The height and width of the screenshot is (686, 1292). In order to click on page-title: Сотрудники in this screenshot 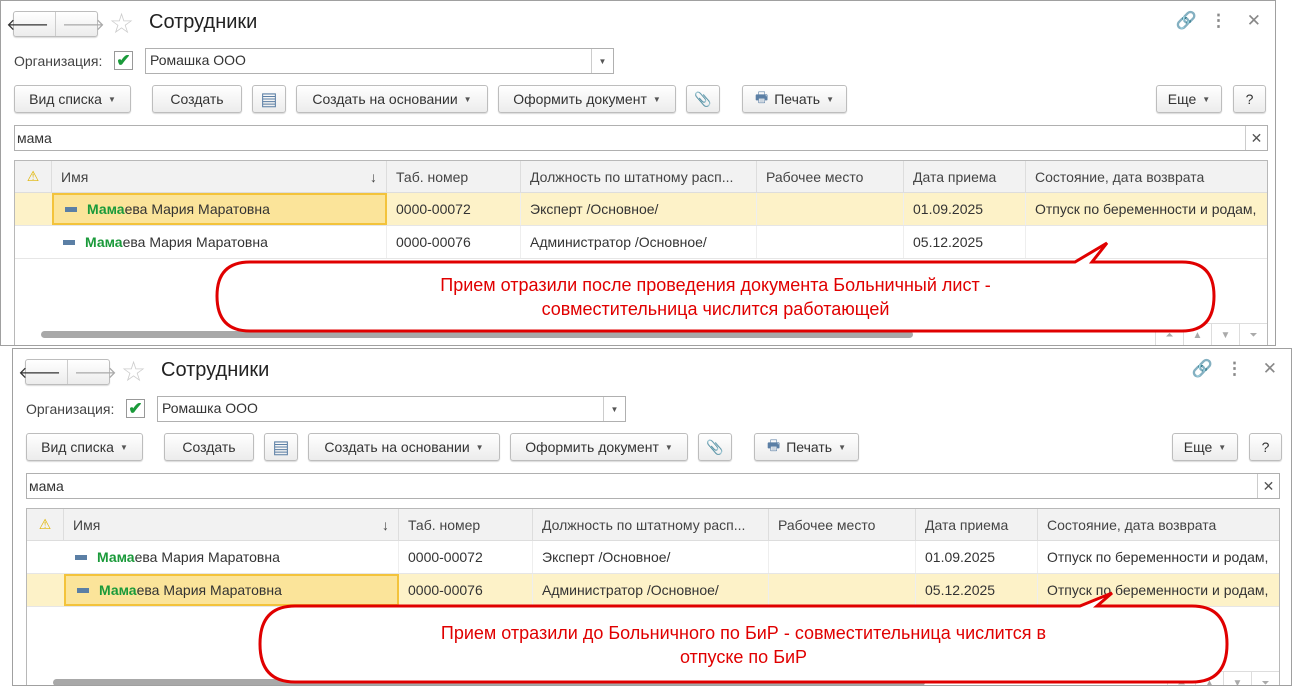, I will do `click(215, 370)`.